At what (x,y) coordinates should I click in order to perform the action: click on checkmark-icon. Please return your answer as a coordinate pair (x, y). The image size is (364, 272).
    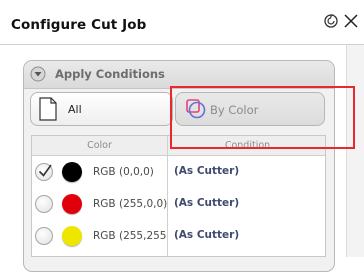
    Looking at the image, I should click on (45, 170).